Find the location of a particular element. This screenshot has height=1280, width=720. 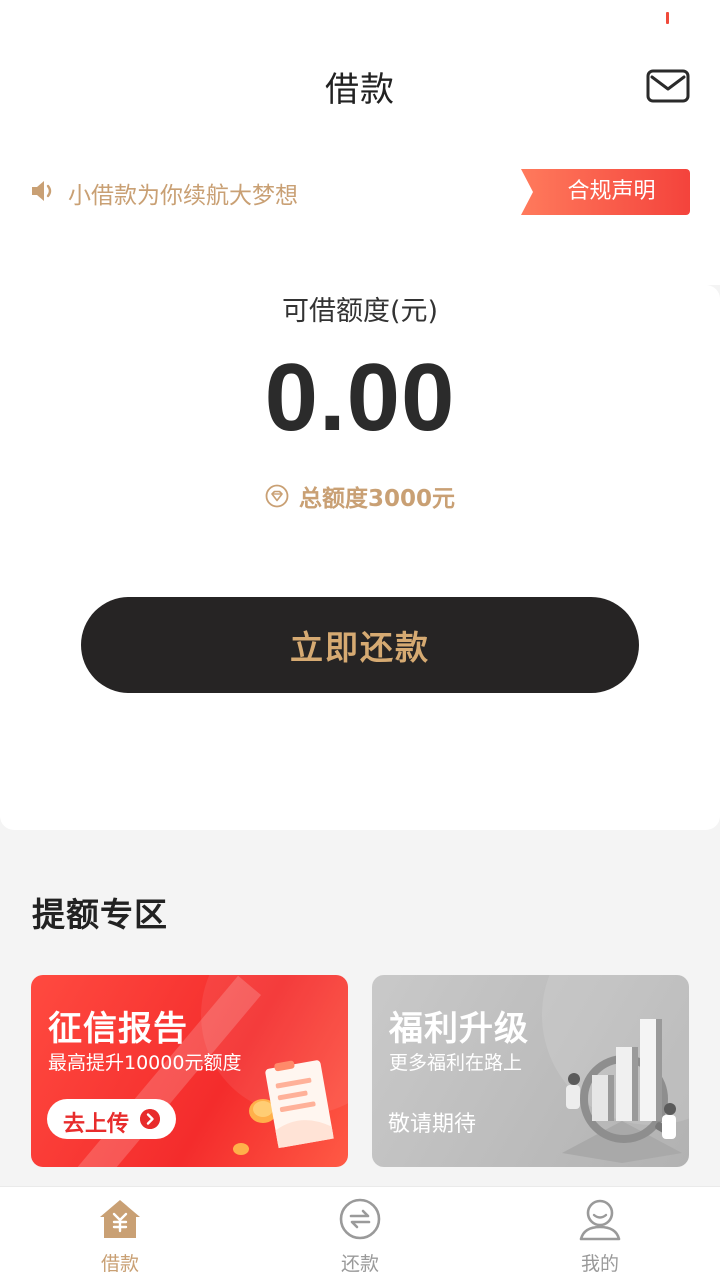

page-title: 借款 is located at coordinates (360, 90).